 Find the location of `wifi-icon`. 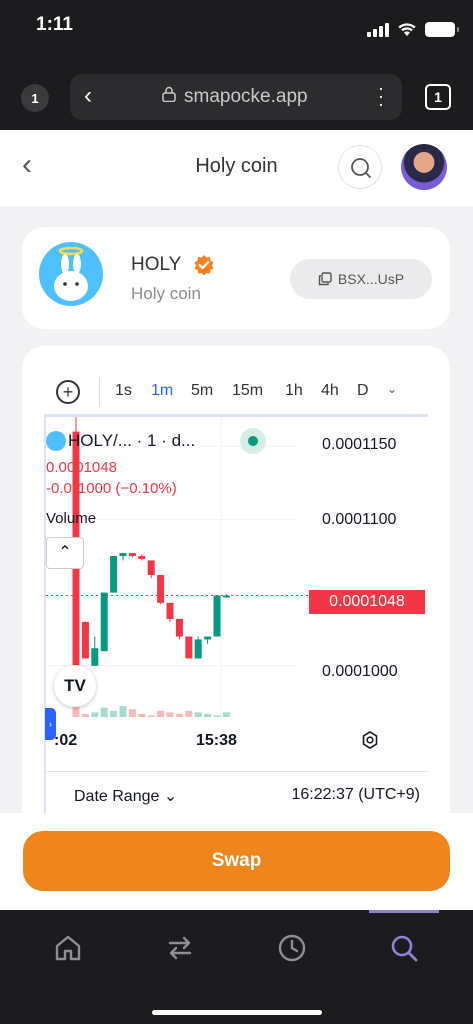

wifi-icon is located at coordinates (407, 29).